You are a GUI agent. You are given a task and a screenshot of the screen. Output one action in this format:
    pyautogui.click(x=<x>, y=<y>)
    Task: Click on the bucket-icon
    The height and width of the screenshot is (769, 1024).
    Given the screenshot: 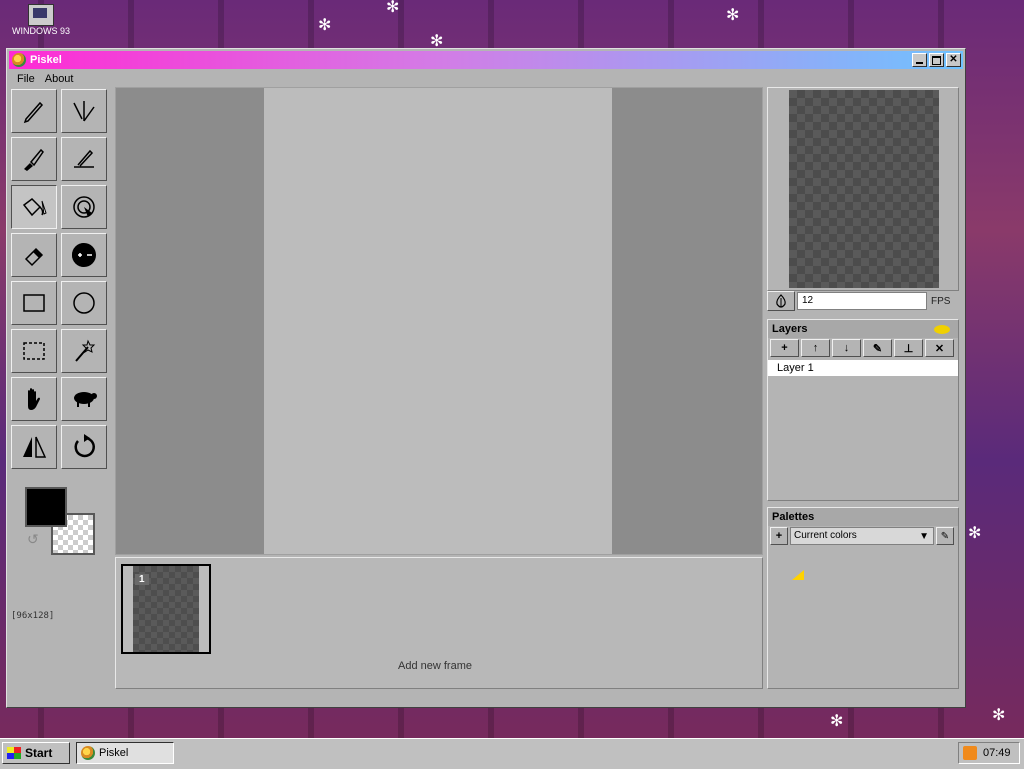 What is the action you would take?
    pyautogui.click(x=34, y=207)
    